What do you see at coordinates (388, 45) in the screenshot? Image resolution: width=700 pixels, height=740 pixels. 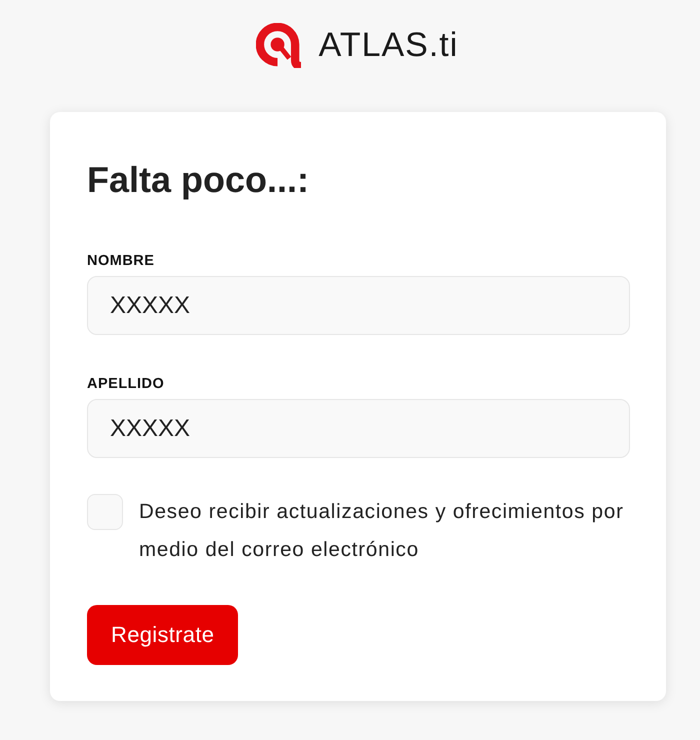 I see `logo-text: ATLAS.ti` at bounding box center [388, 45].